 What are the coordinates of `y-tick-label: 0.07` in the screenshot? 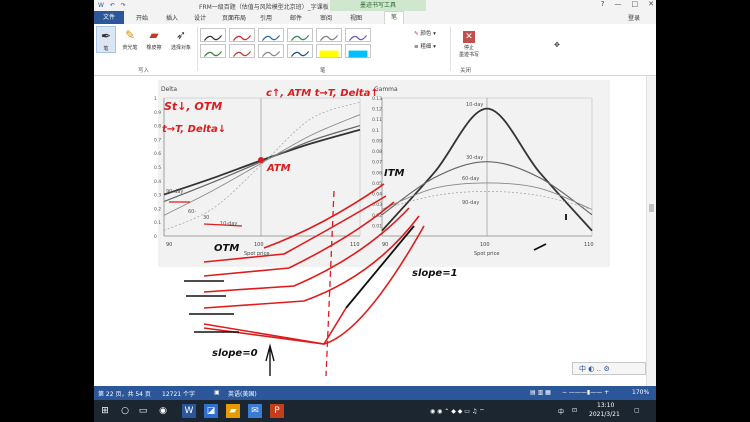 It's located at (377, 163).